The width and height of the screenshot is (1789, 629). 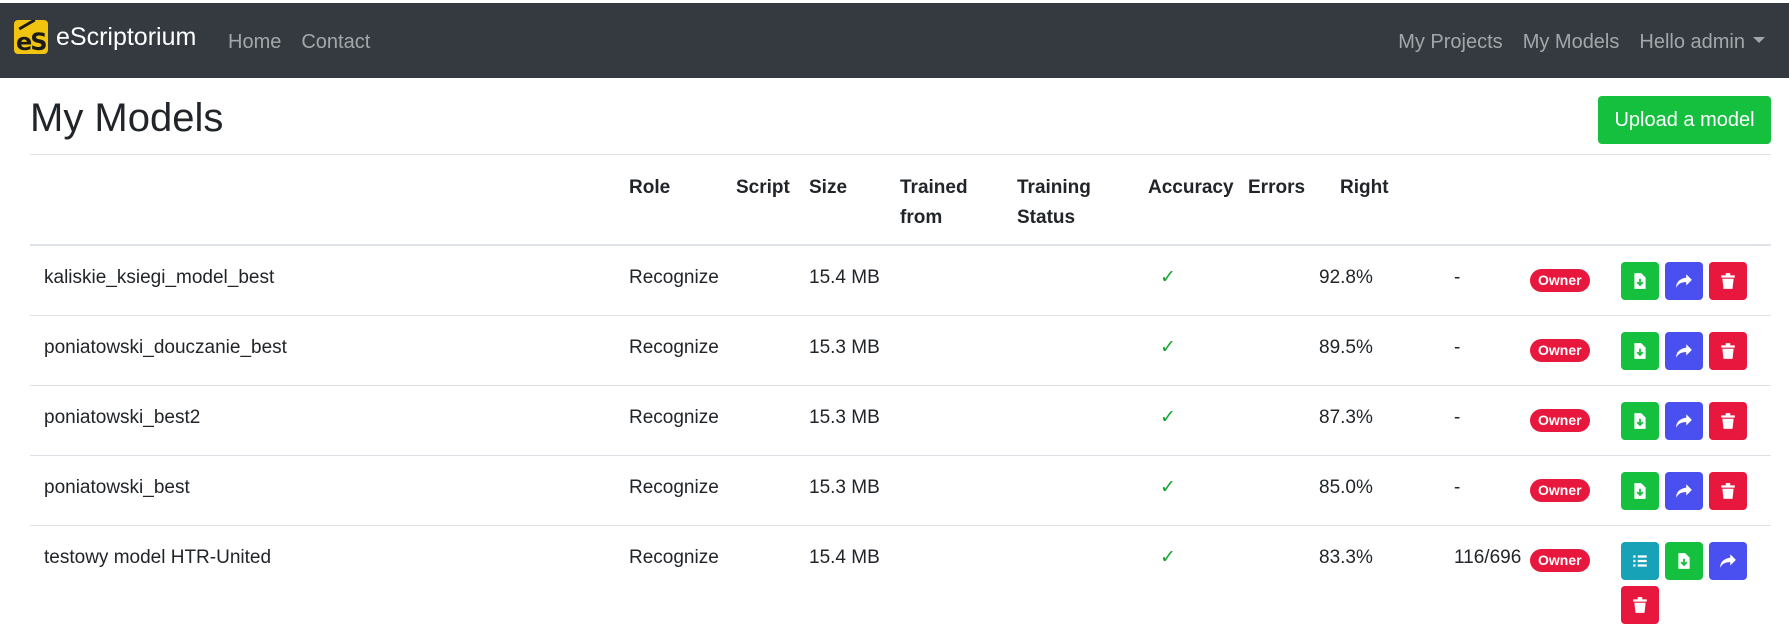 What do you see at coordinates (650, 187) in the screenshot?
I see `col-role: Role` at bounding box center [650, 187].